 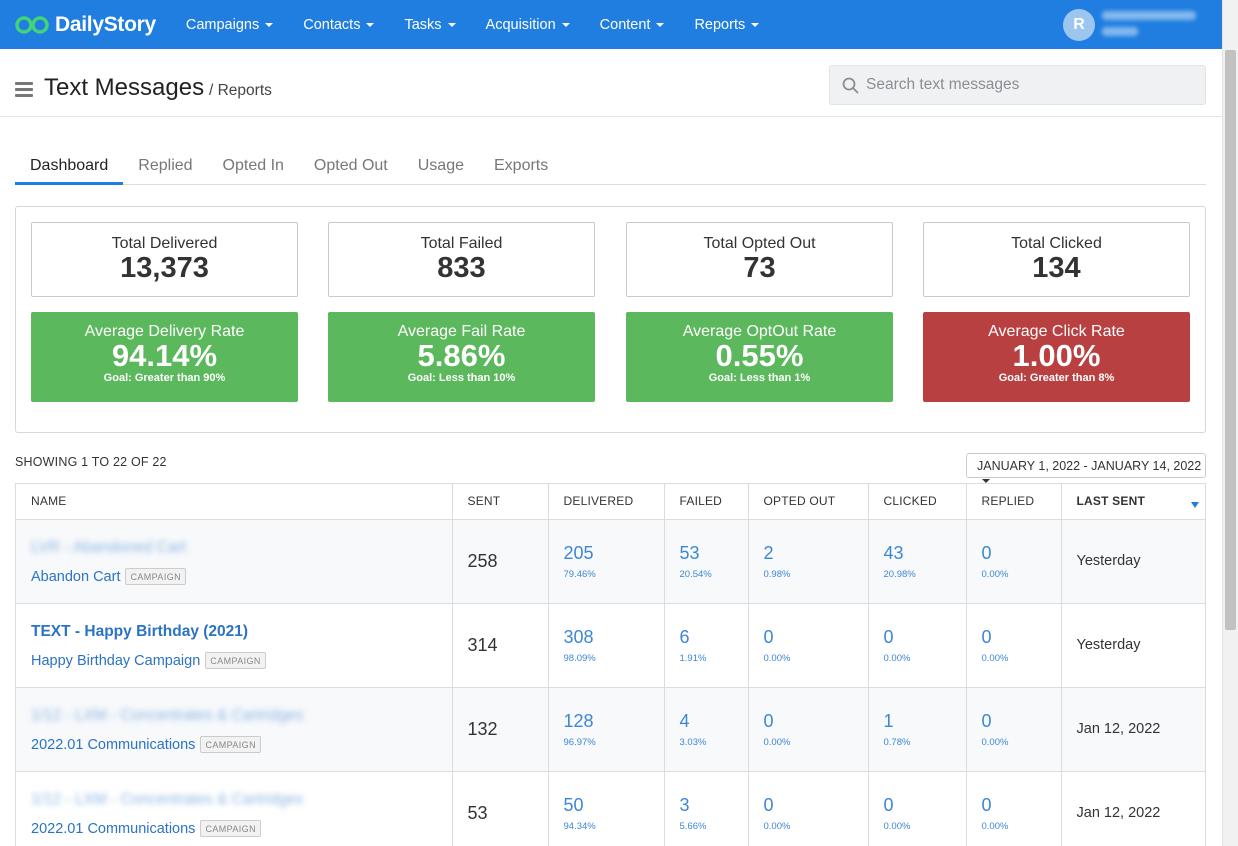 What do you see at coordinates (632, 25) in the screenshot?
I see `nav-content: Content` at bounding box center [632, 25].